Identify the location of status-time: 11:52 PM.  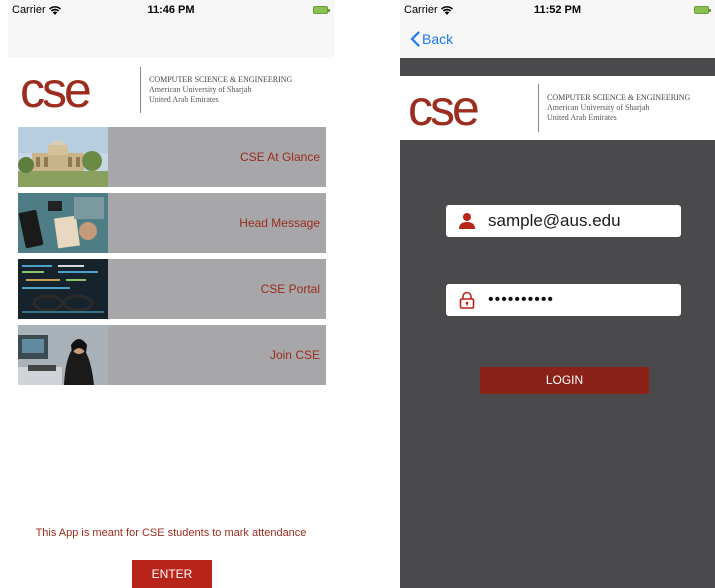
(557, 10).